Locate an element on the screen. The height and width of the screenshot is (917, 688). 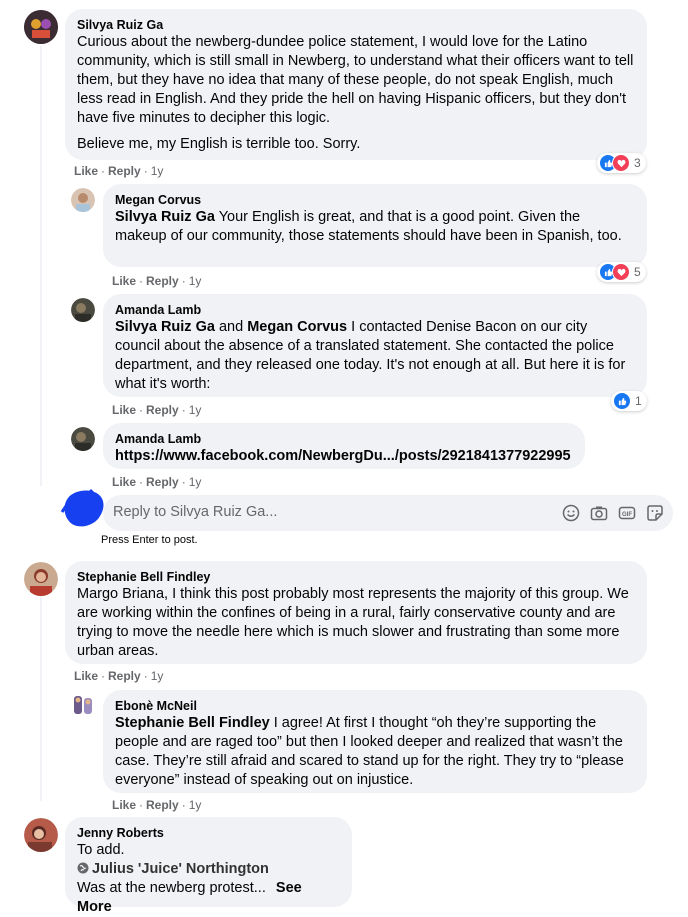
reply-input-box: Reply to Silvya Ruiz Ga... GIF is located at coordinates (388, 513).